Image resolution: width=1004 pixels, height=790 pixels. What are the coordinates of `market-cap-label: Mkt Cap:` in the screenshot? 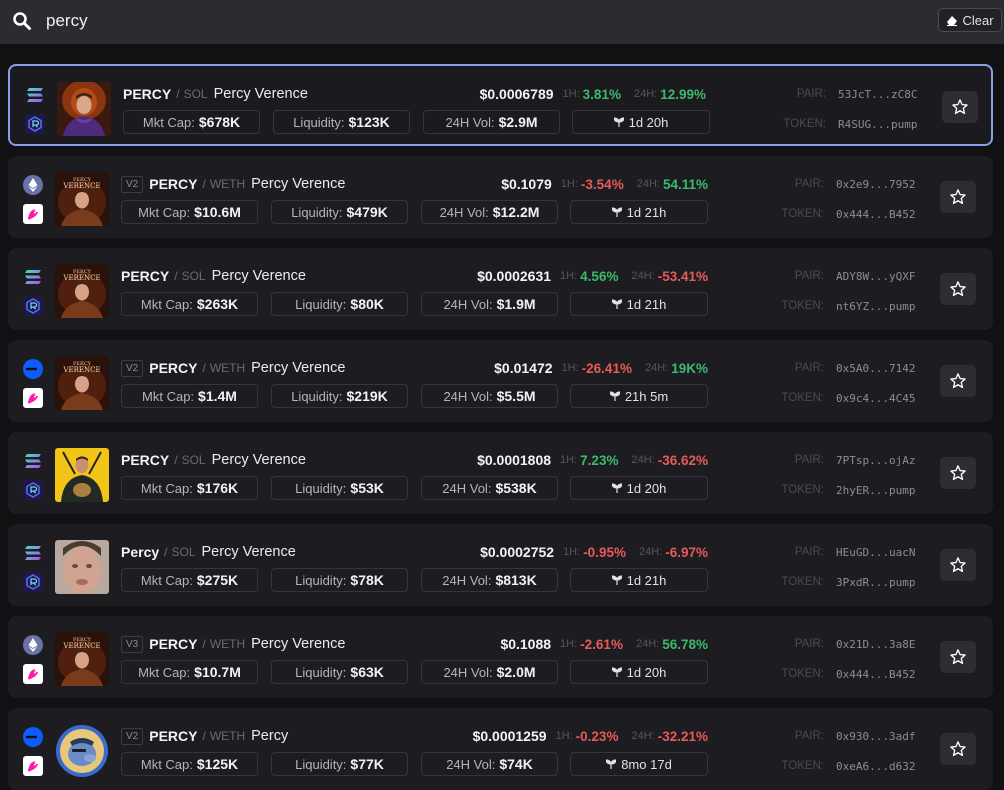 It's located at (164, 672).